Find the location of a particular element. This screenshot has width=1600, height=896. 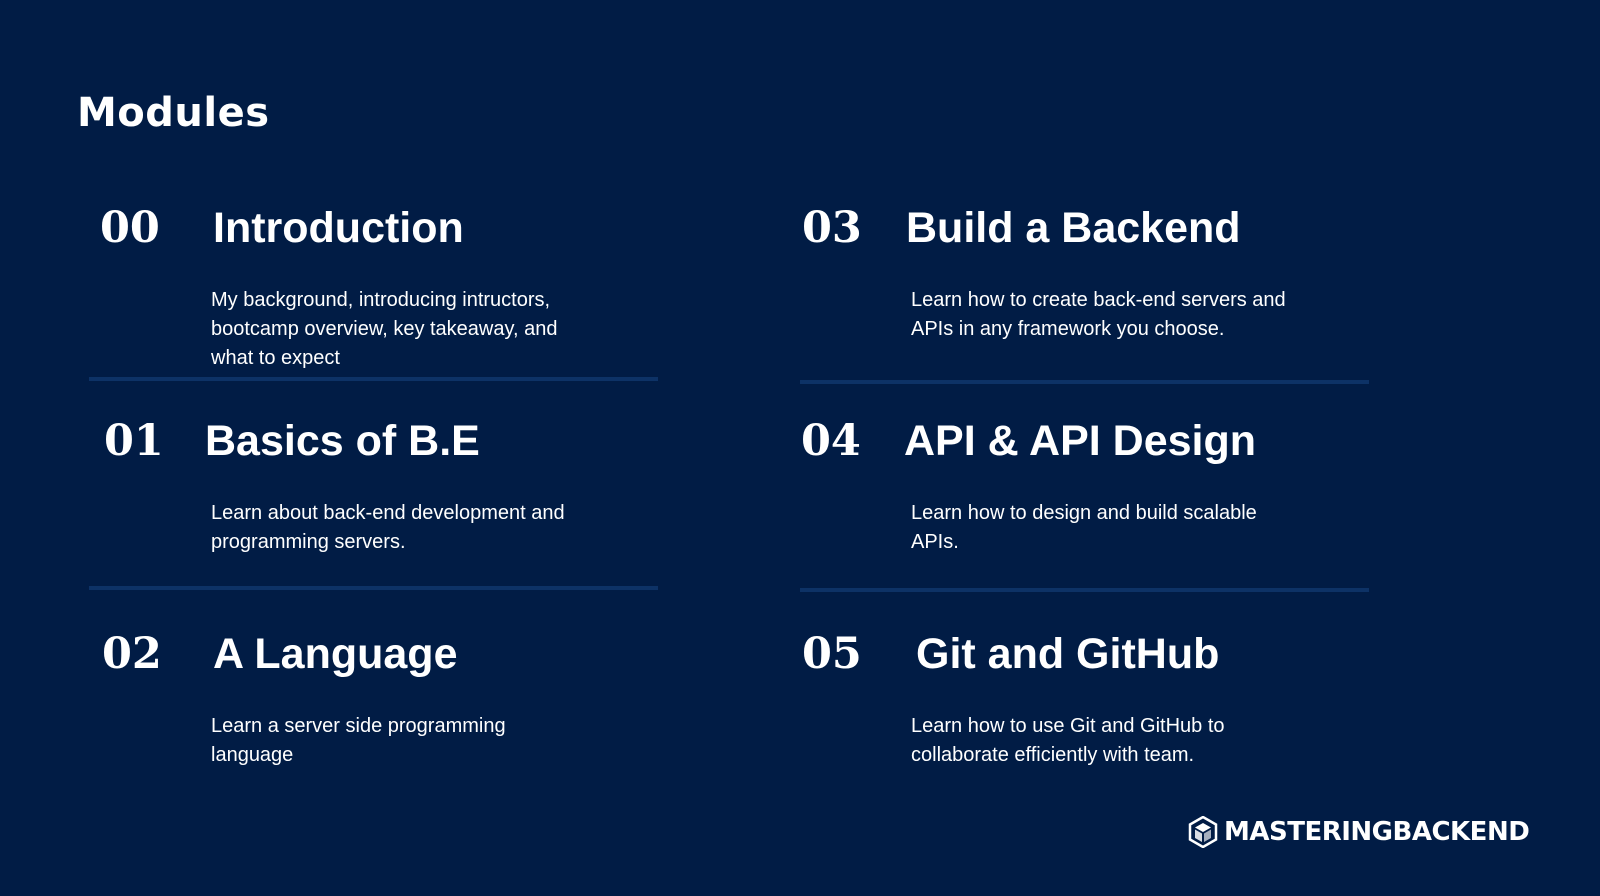

brand-logo: MASTERINGBACKEND is located at coordinates (1359, 832).